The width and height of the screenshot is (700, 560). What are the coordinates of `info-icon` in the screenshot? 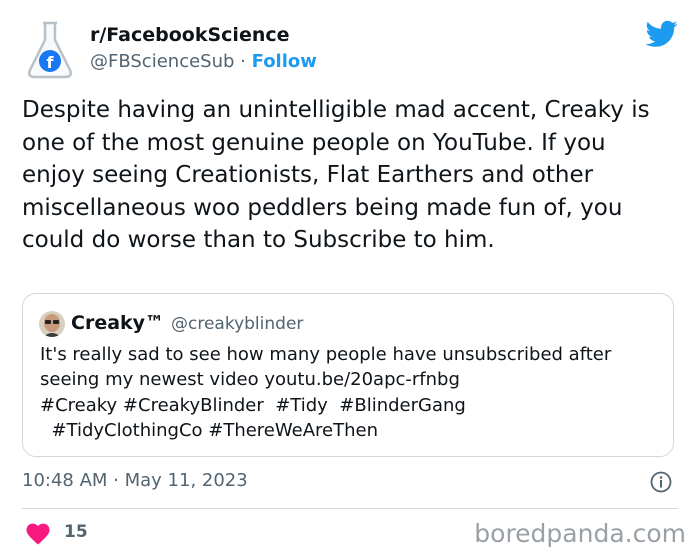 It's located at (661, 482).